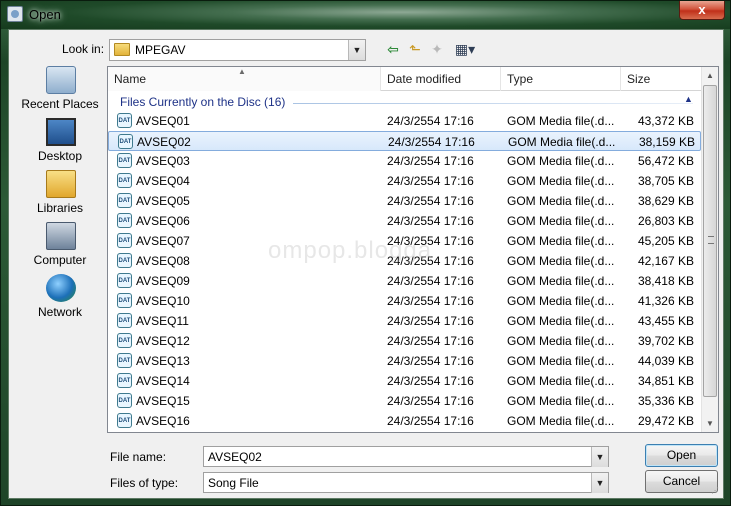  What do you see at coordinates (702, 10) in the screenshot?
I see `close-button: x` at bounding box center [702, 10].